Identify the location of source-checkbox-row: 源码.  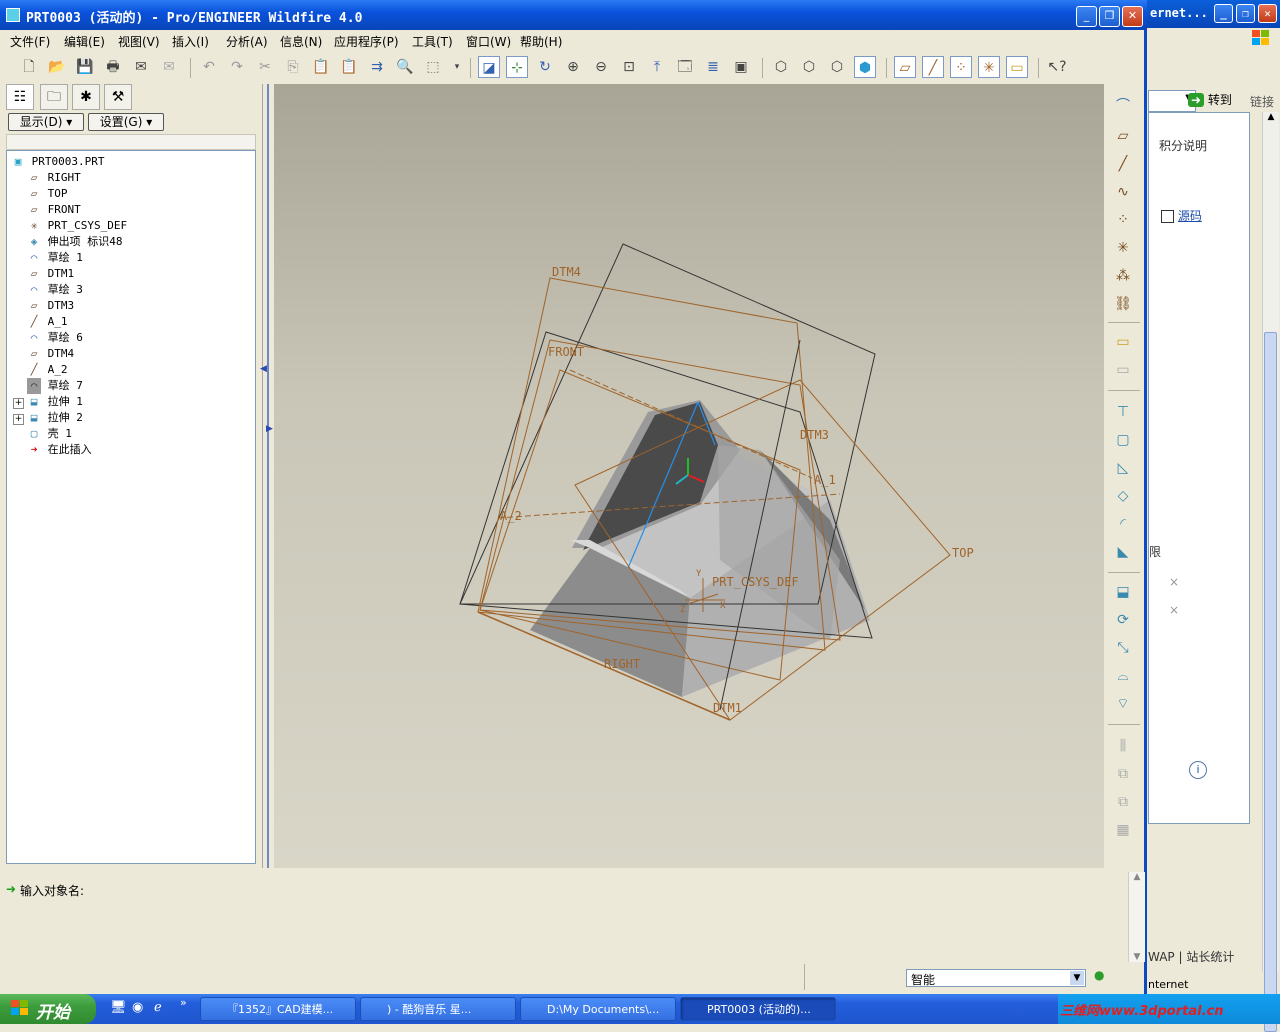
(1181, 215).